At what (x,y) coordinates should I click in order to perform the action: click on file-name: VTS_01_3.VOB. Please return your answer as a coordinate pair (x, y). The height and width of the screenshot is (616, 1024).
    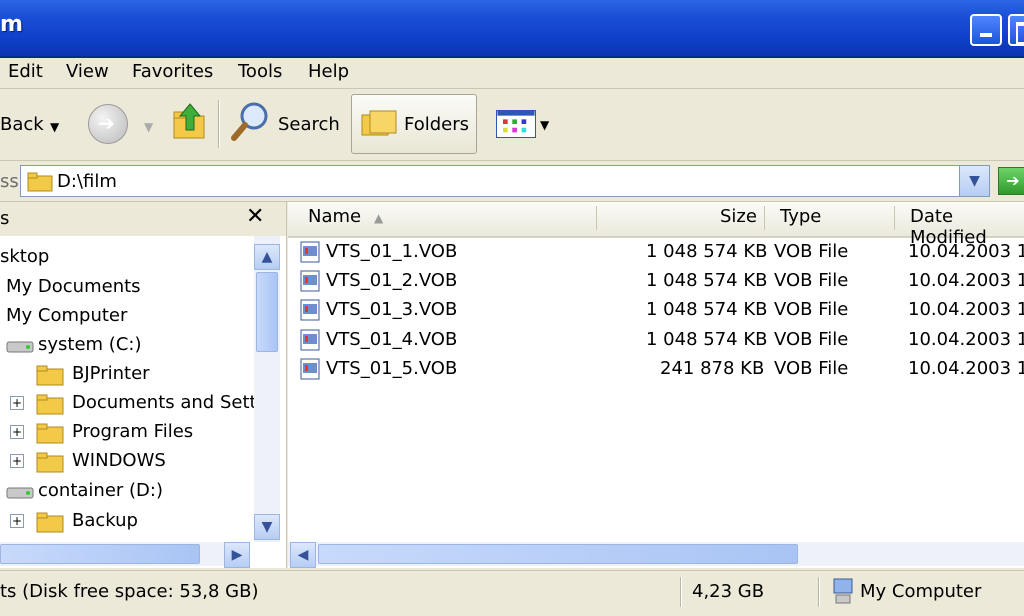
    Looking at the image, I should click on (392, 309).